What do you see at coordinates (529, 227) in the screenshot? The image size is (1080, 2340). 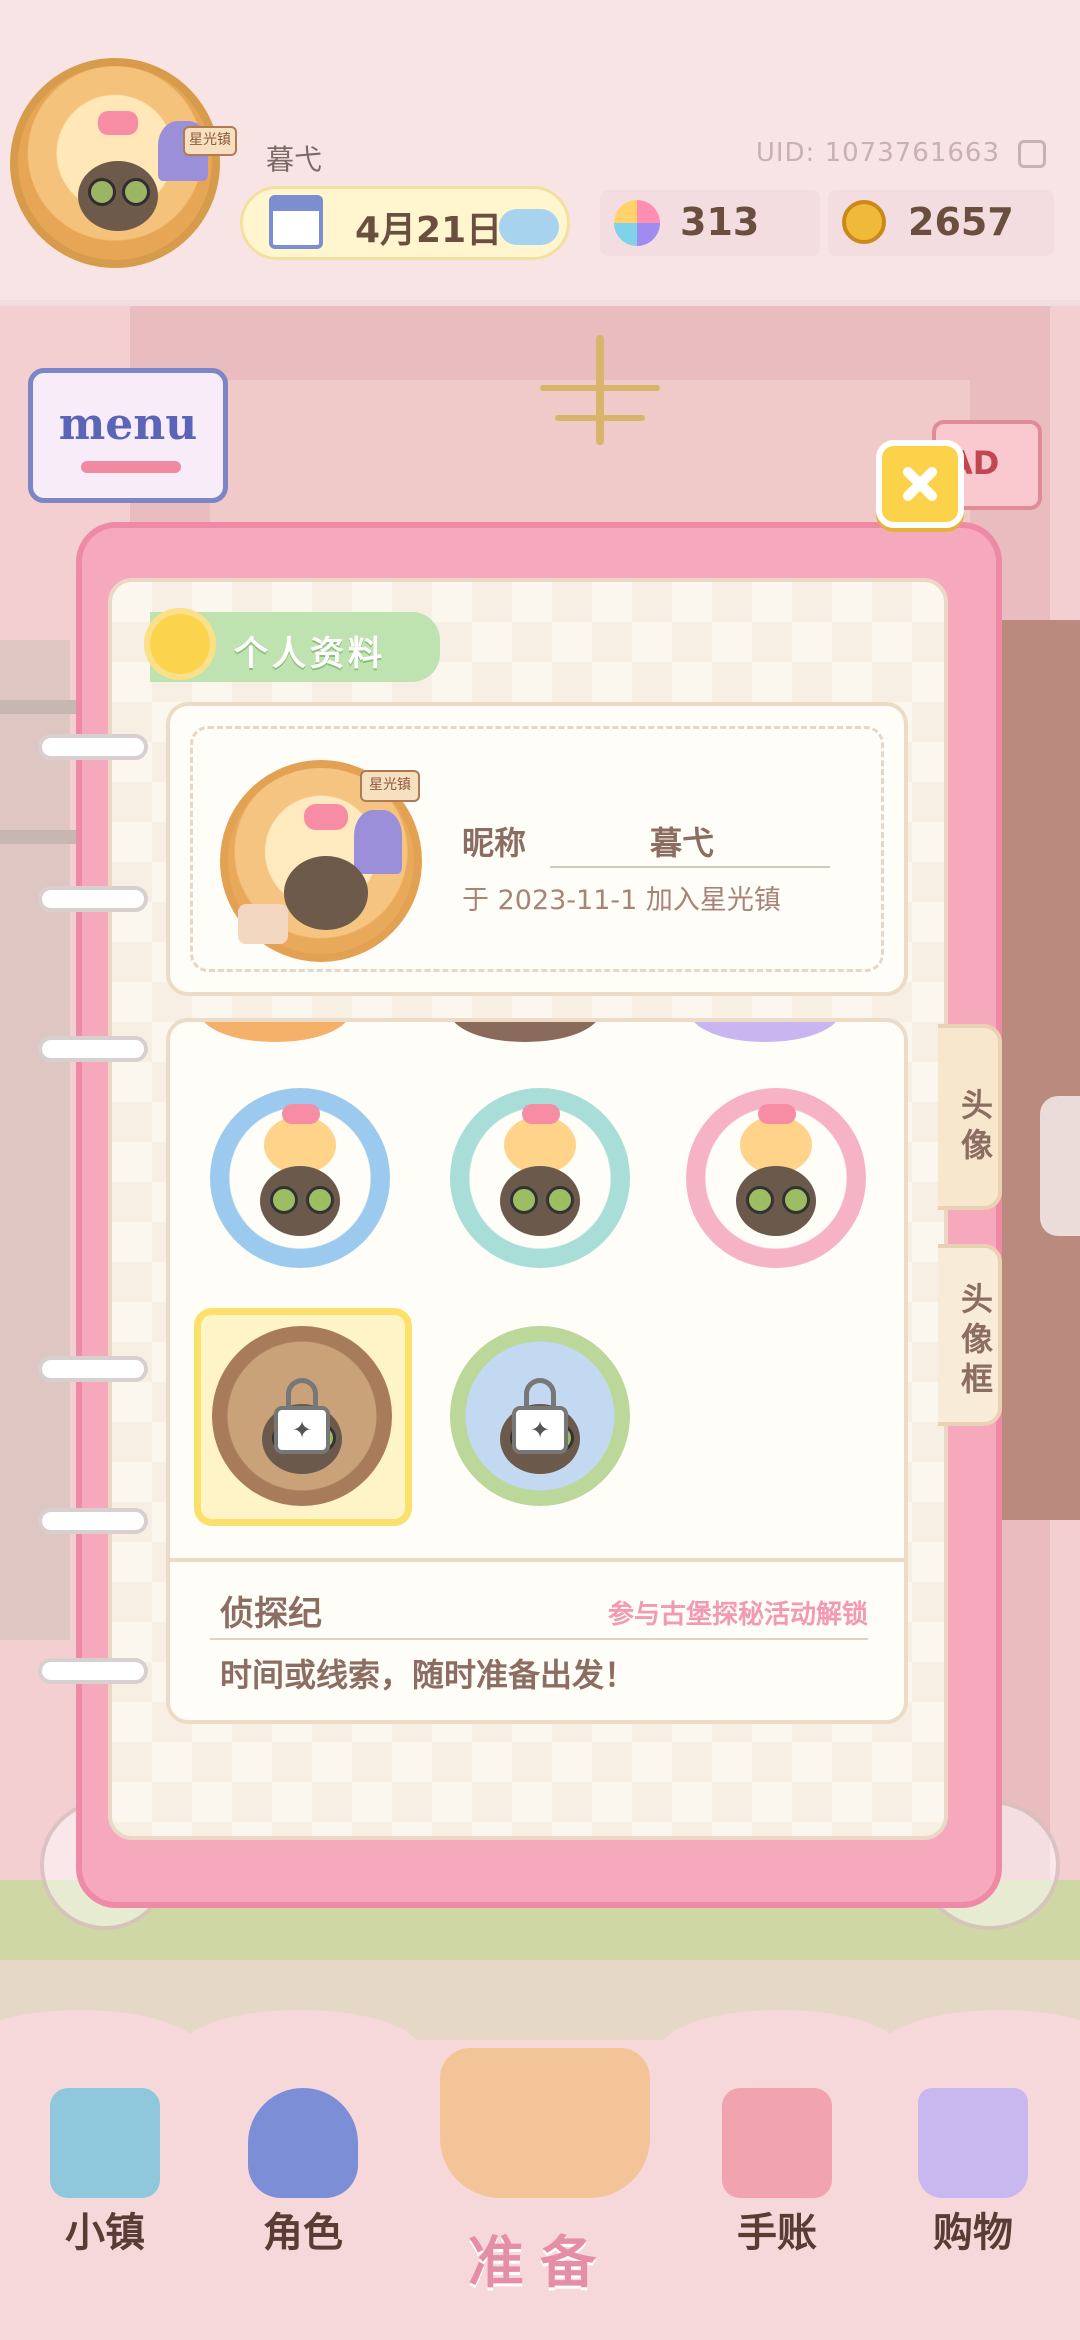 I see `cloud-weather-icon` at bounding box center [529, 227].